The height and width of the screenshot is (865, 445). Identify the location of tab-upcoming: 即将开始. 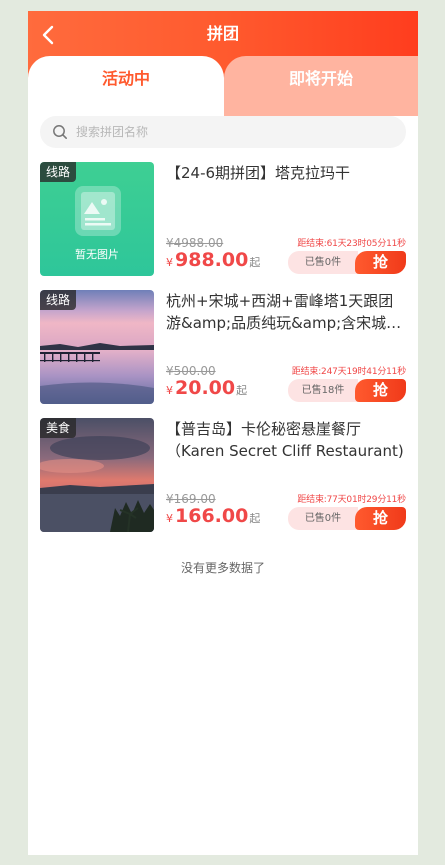
(321, 86).